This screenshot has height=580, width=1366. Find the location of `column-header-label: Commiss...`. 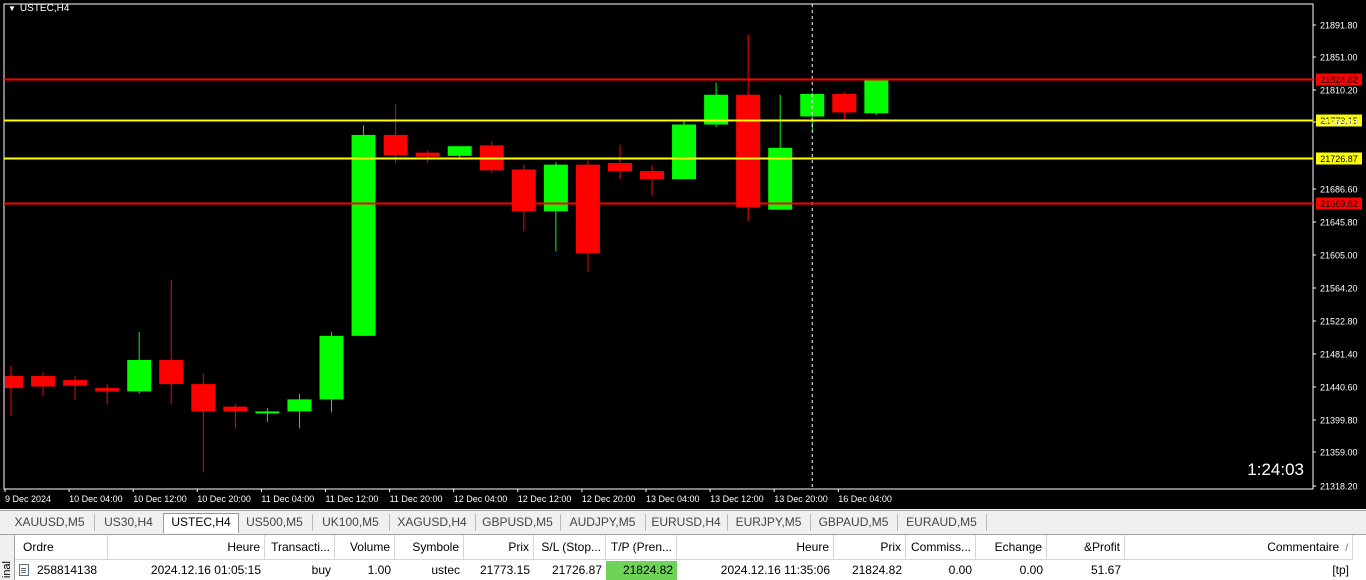

column-header-label: Commiss... is located at coordinates (941, 547).